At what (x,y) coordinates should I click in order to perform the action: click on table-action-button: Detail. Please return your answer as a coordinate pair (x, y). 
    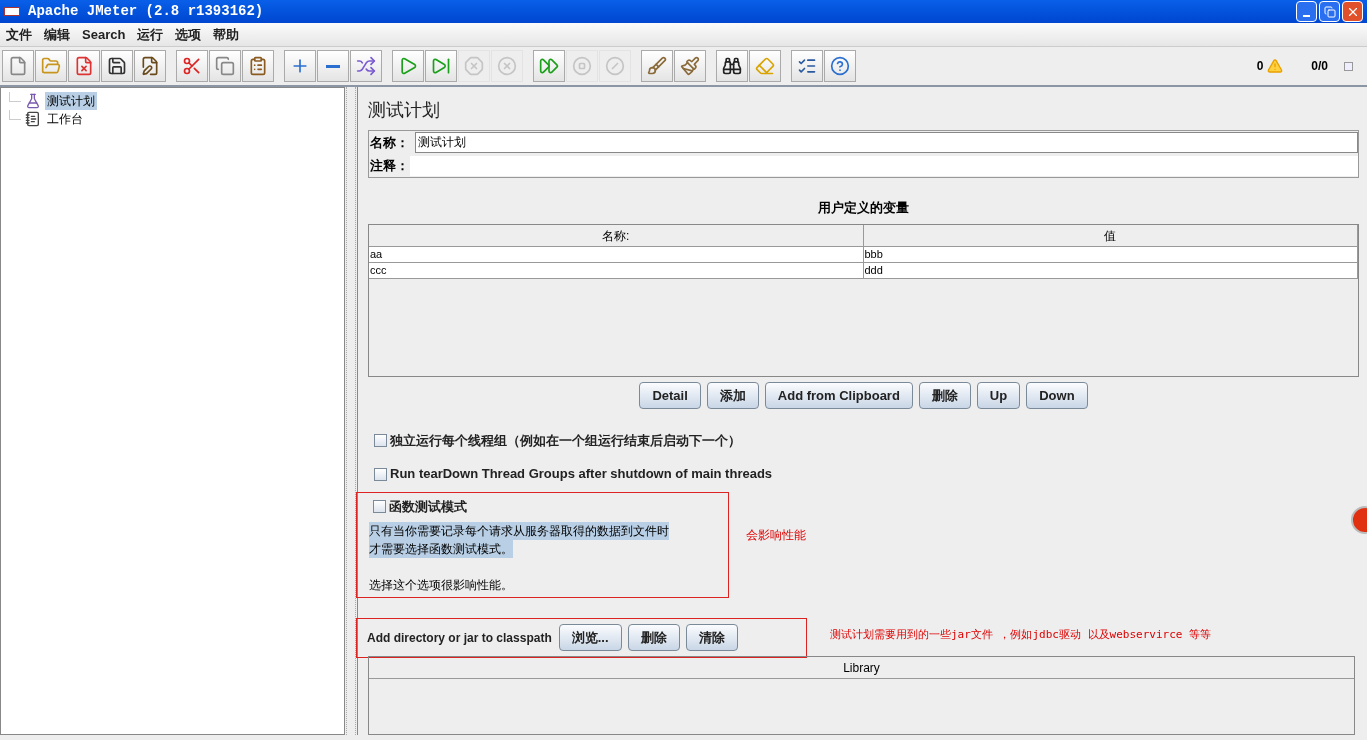
    Looking at the image, I should click on (670, 395).